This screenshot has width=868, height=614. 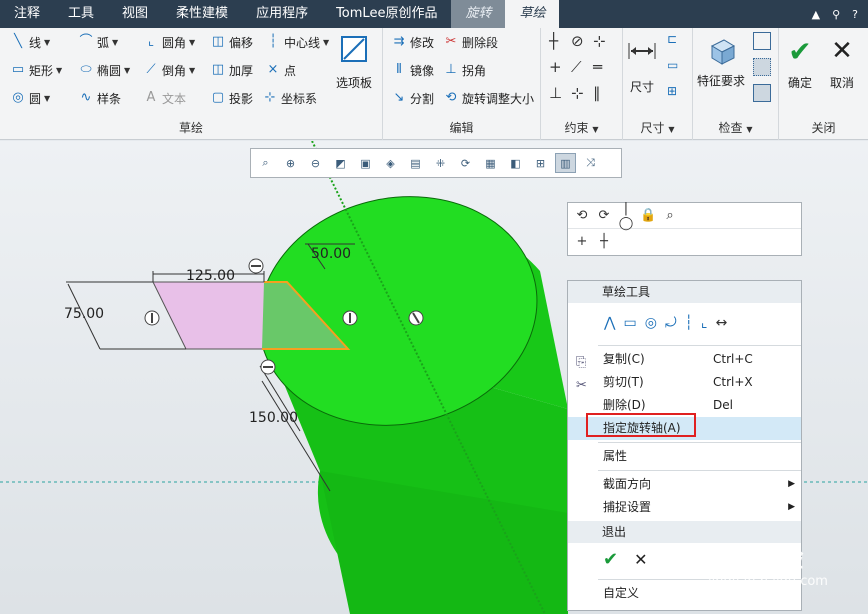 I want to click on center-point-icon: ┼, so click(x=604, y=241).